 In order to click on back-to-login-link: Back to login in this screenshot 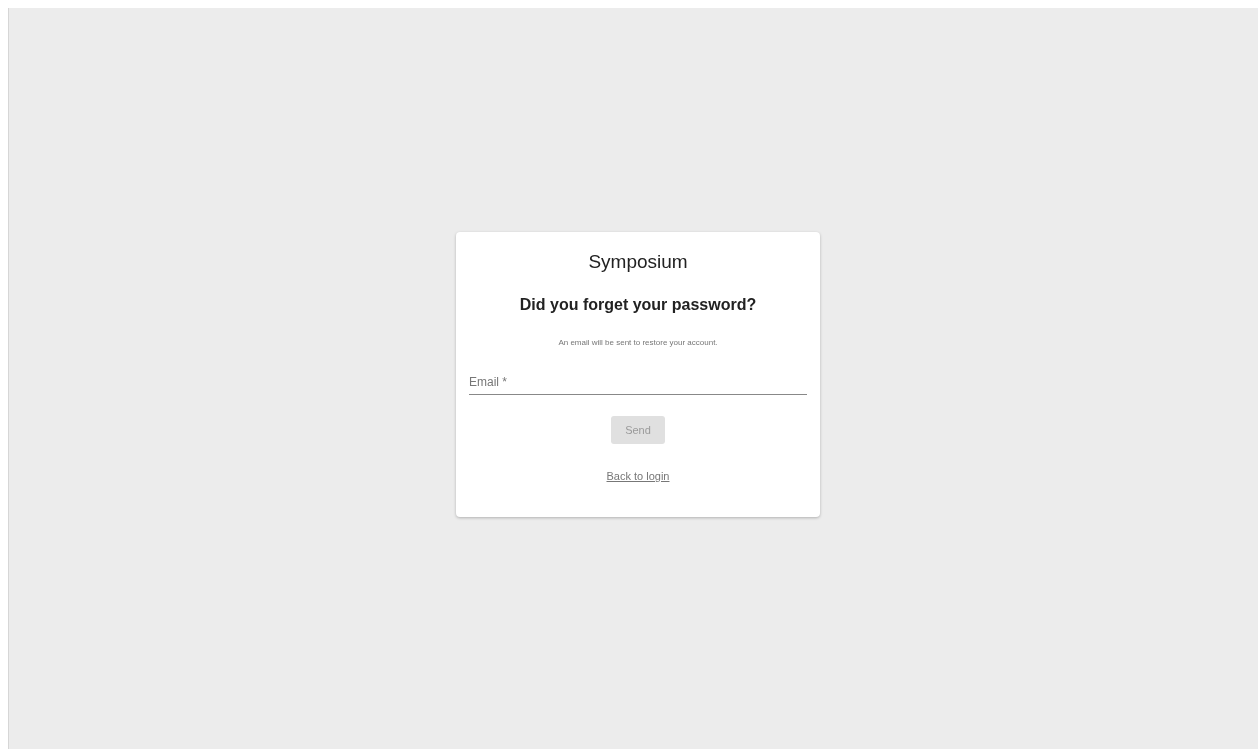, I will do `click(638, 476)`.